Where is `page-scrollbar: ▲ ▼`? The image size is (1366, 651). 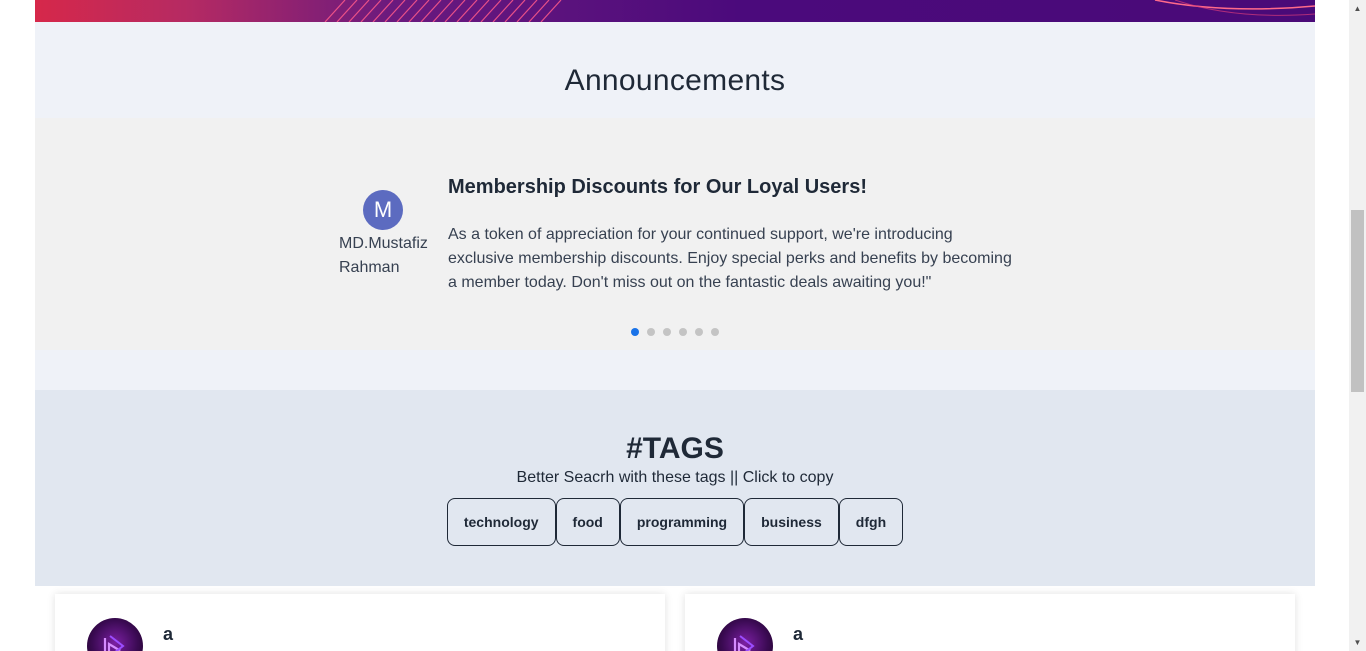
page-scrollbar: ▲ ▼ is located at coordinates (1357, 325).